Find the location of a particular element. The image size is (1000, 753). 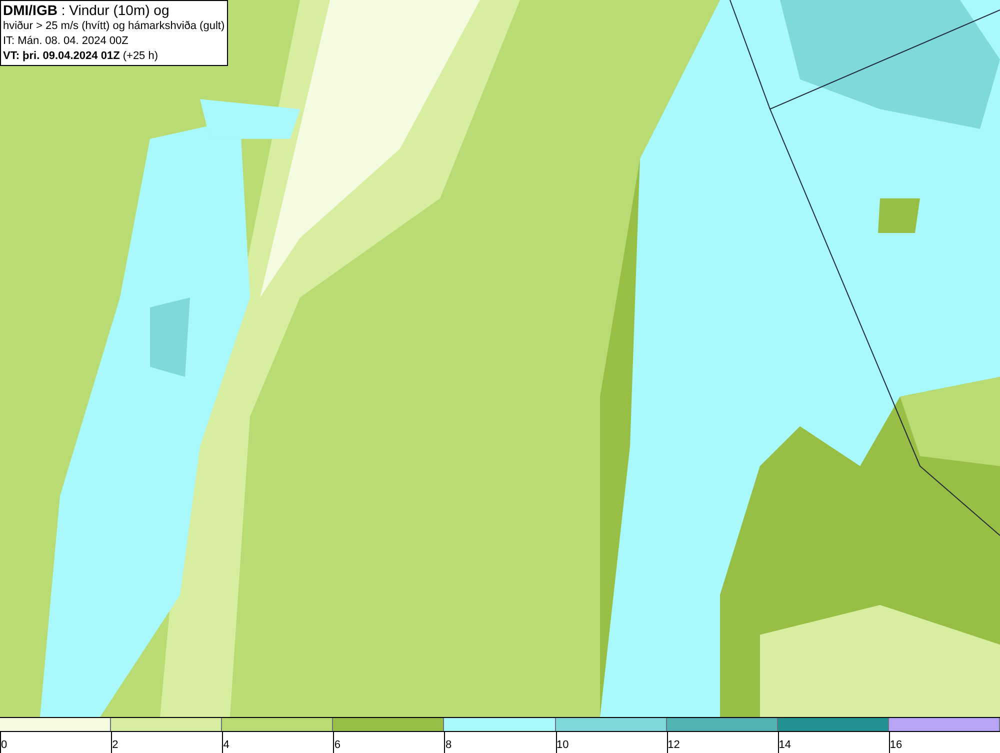

legend-tick-label: 6 is located at coordinates (337, 745).